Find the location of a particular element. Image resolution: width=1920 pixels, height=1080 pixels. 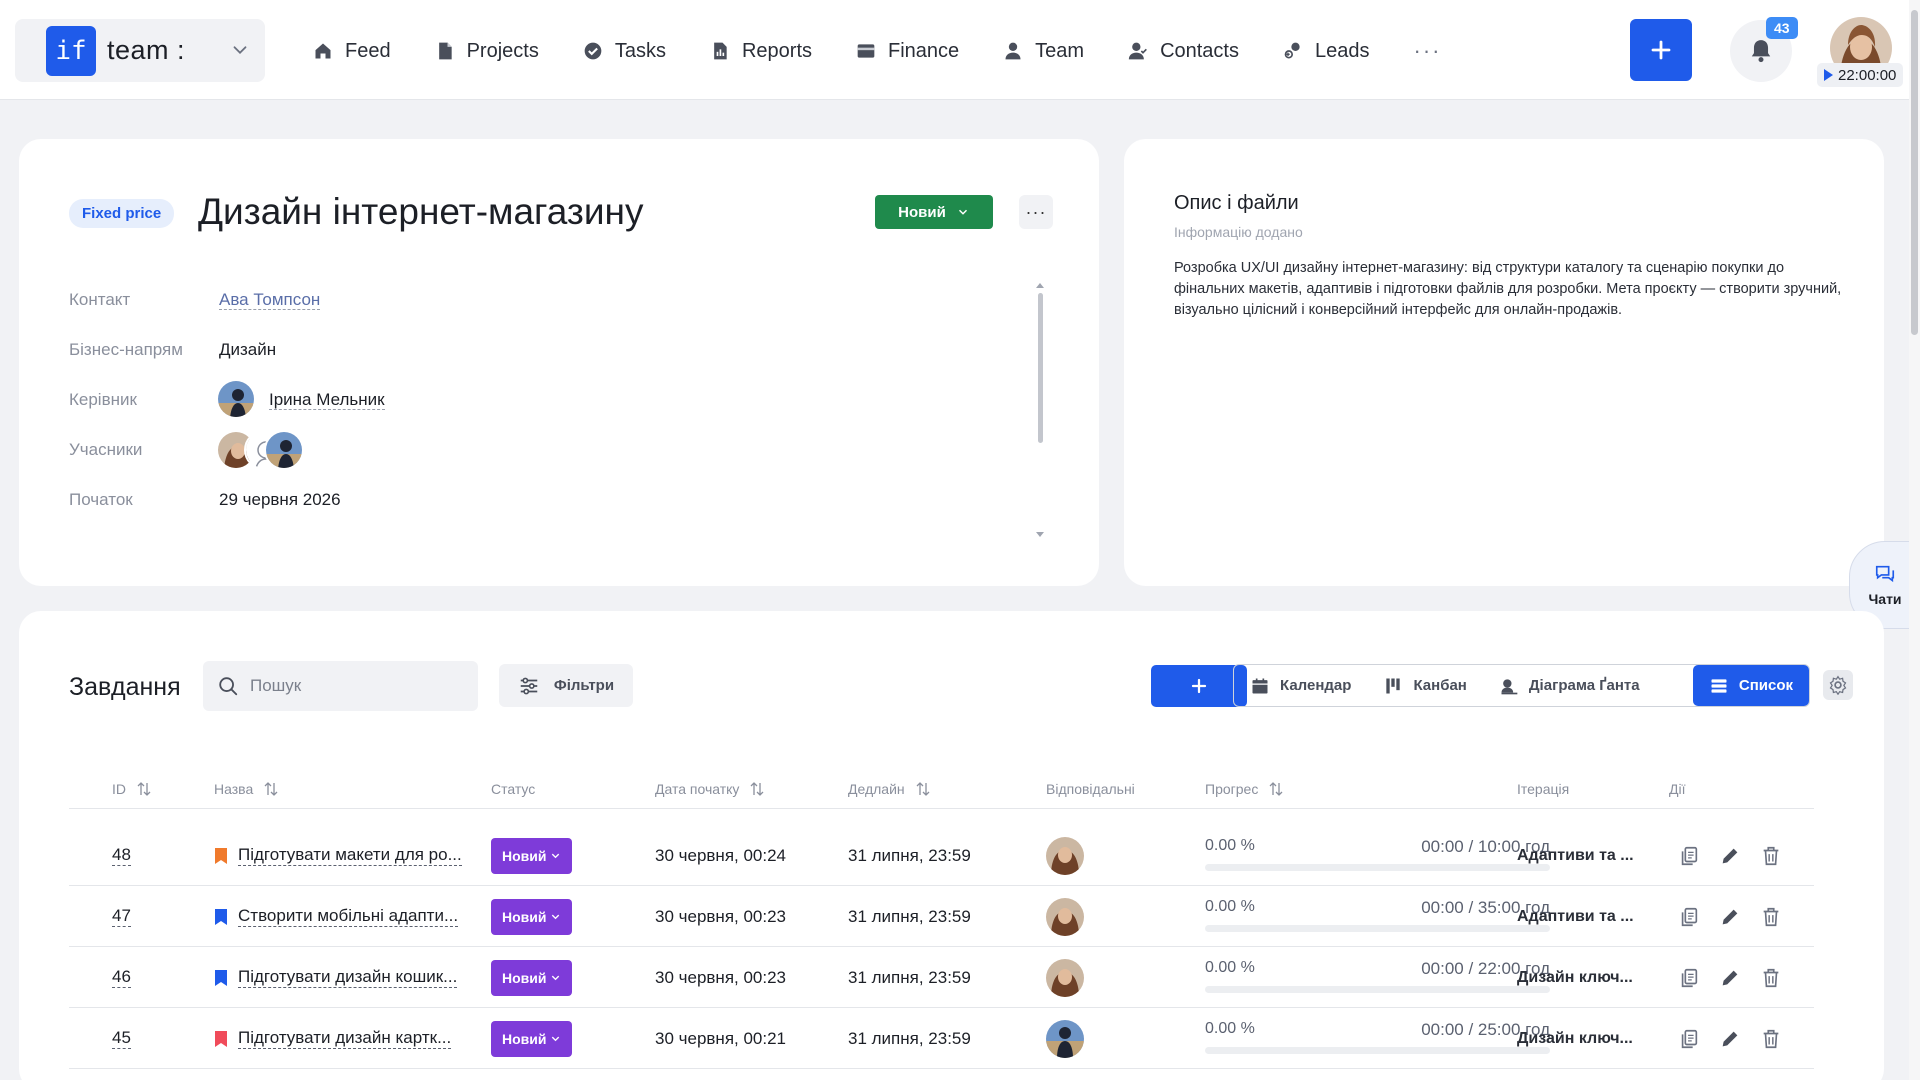

page-title: Дизайн інтернет-магазину is located at coordinates (421, 211).